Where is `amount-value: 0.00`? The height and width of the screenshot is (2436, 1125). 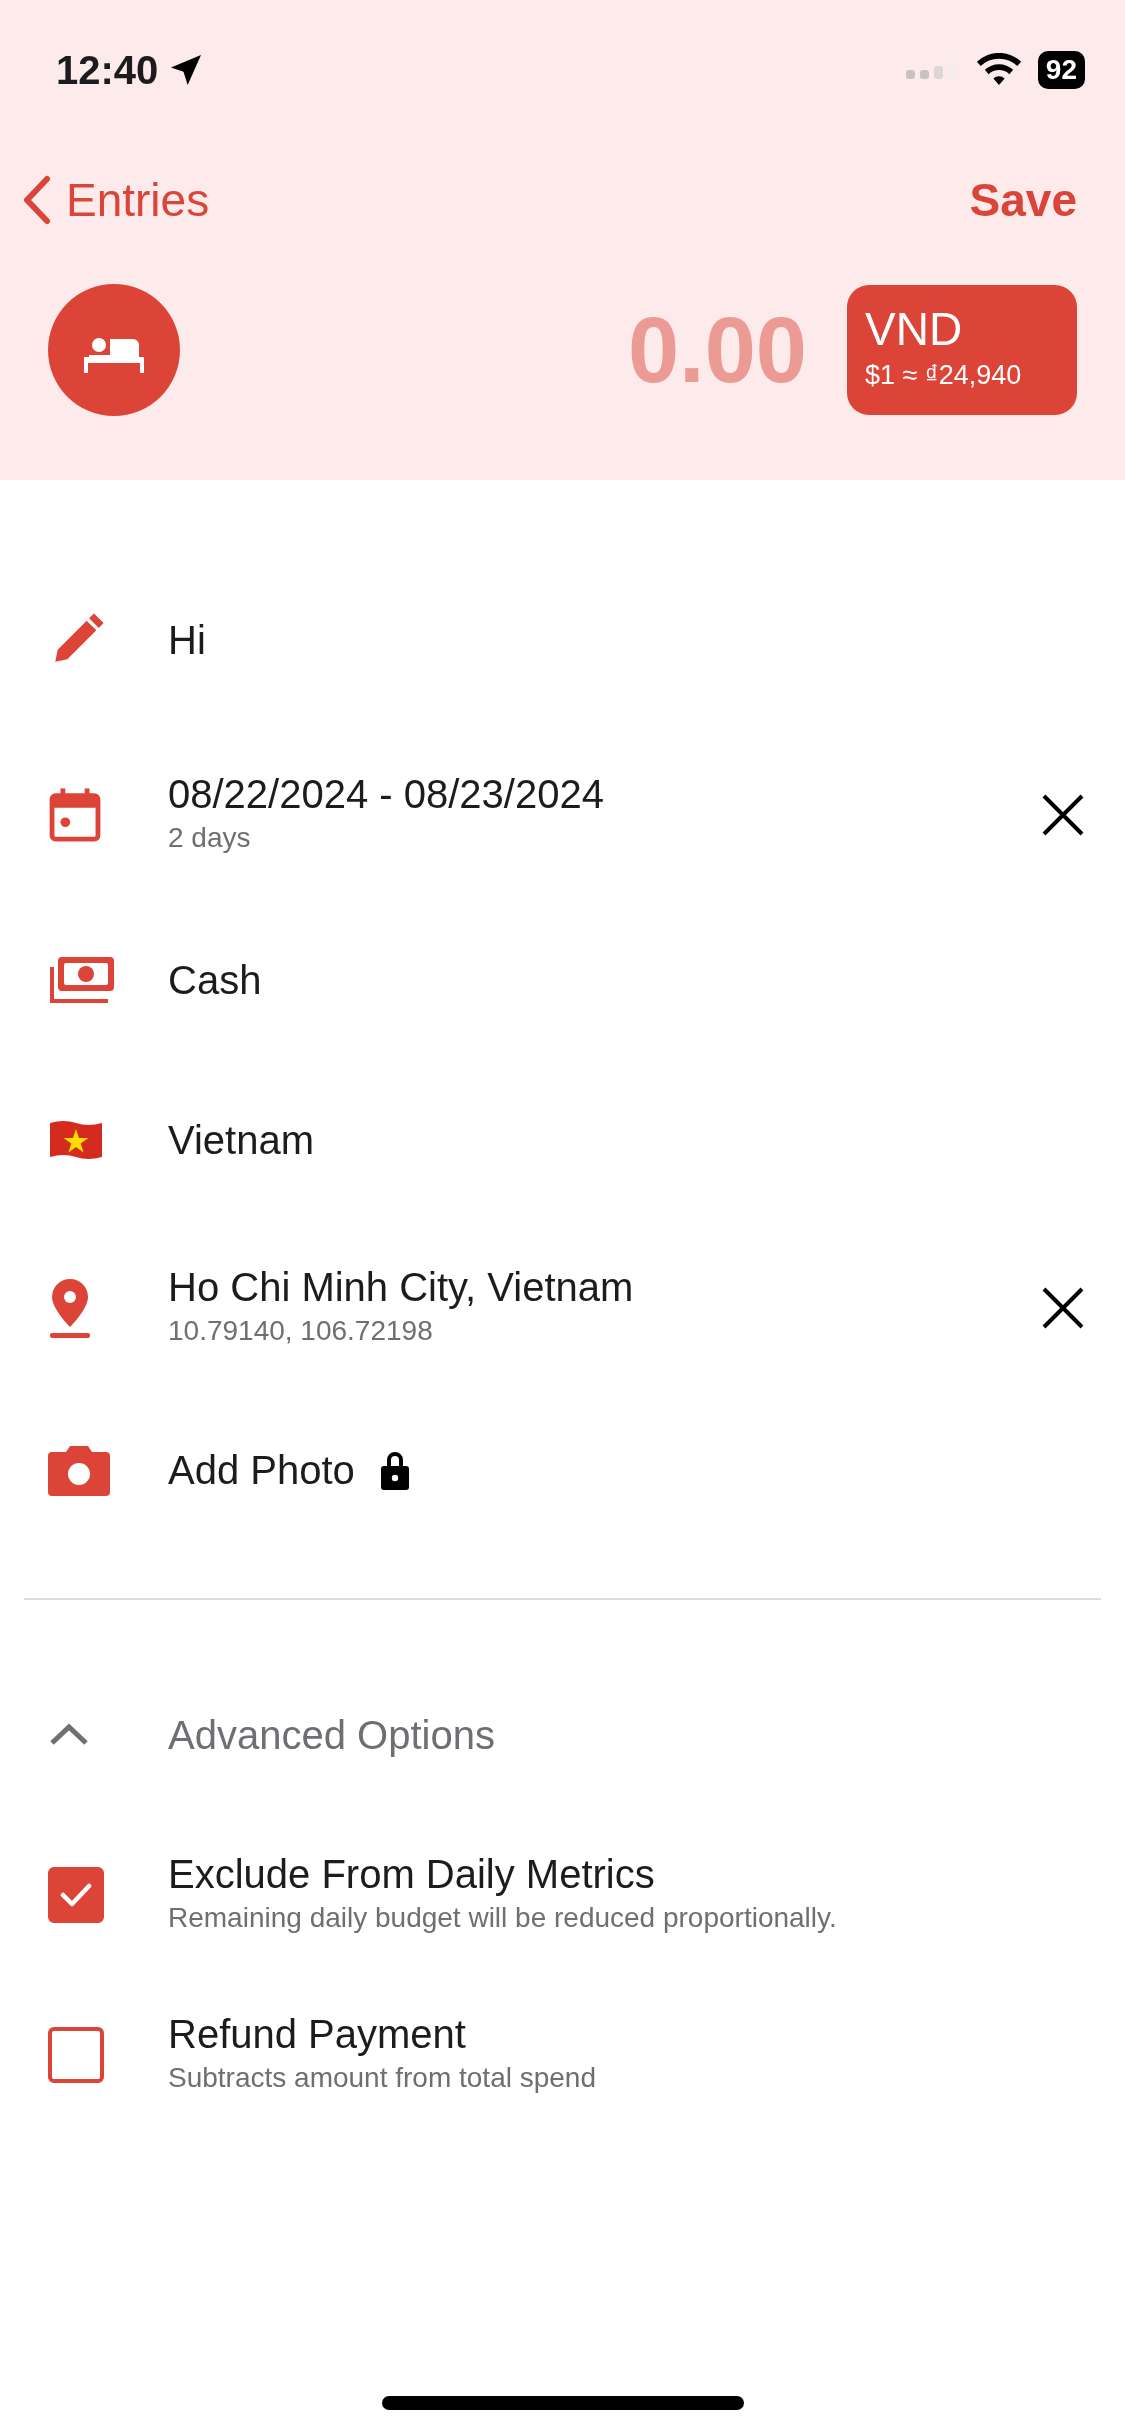
amount-value: 0.00 is located at coordinates (717, 350).